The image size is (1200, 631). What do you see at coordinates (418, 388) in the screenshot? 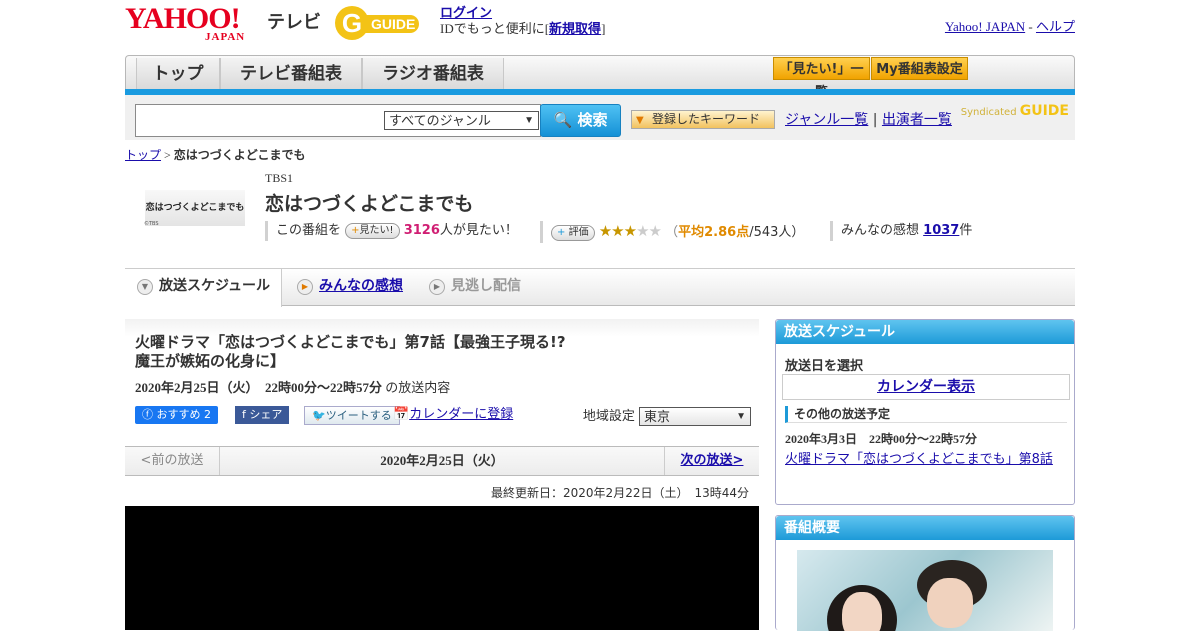
I see `episode-date-suffix: の放送内容` at bounding box center [418, 388].